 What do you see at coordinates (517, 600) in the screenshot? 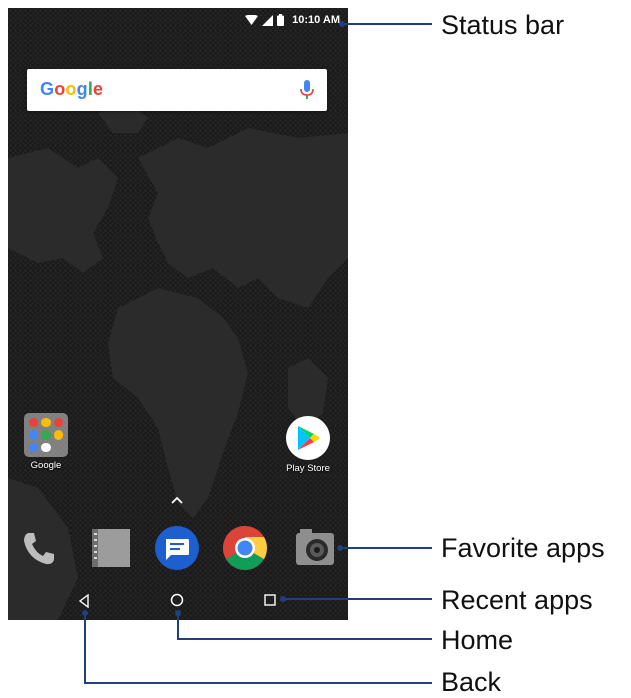
I see `recent-apps-callout-label: Recent apps` at bounding box center [517, 600].